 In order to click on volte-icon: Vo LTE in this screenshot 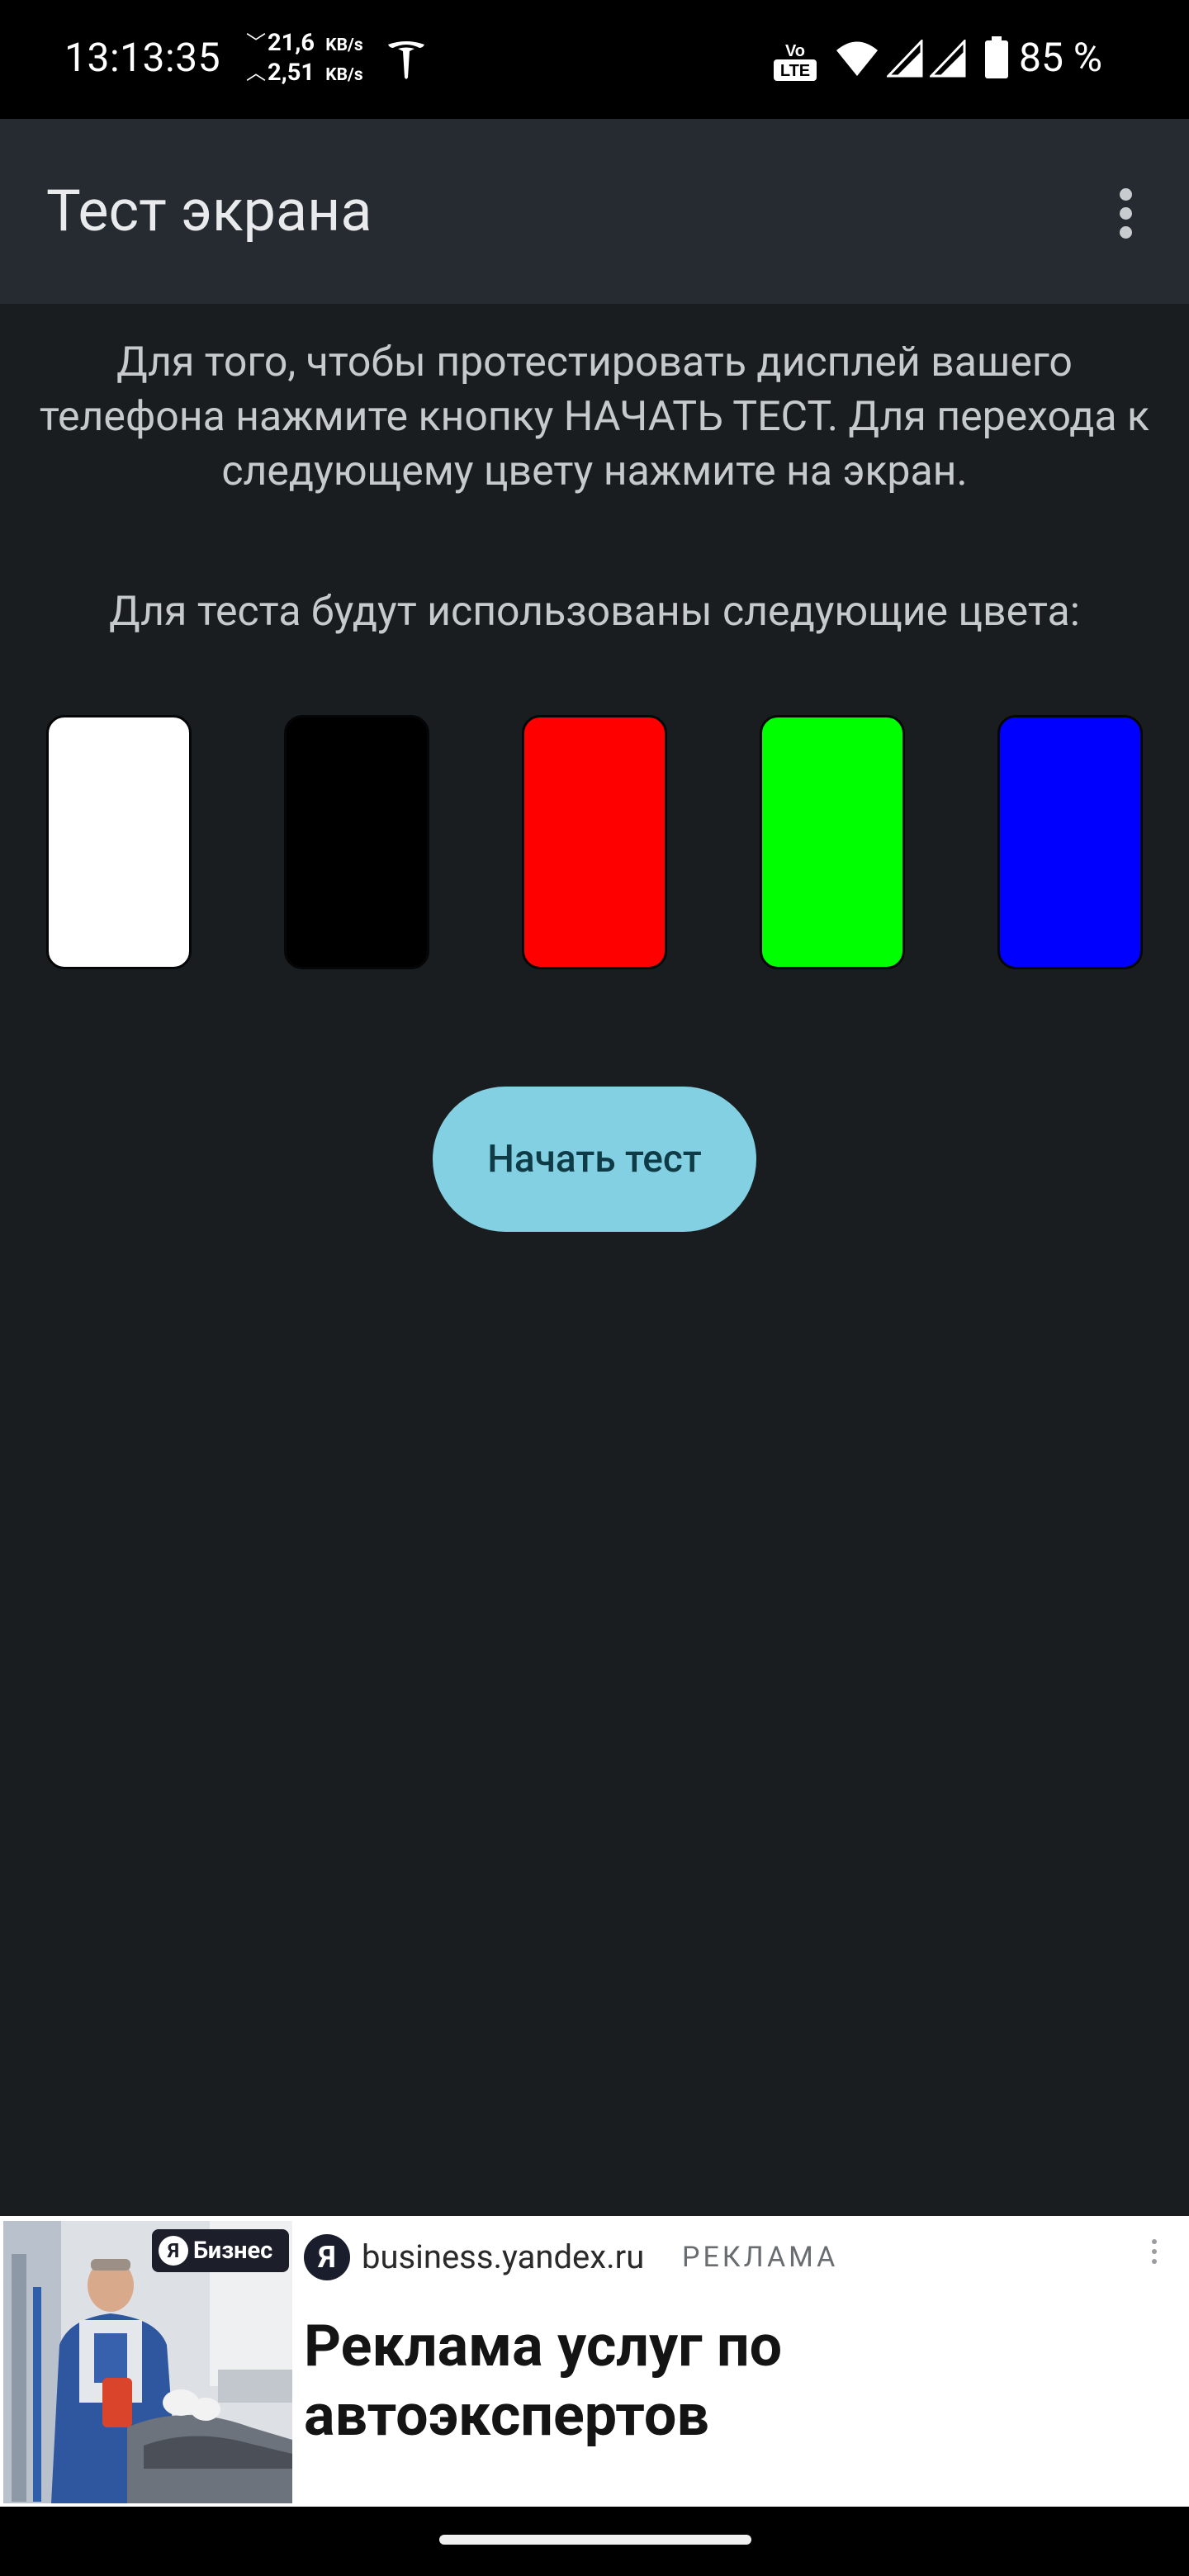, I will do `click(795, 61)`.